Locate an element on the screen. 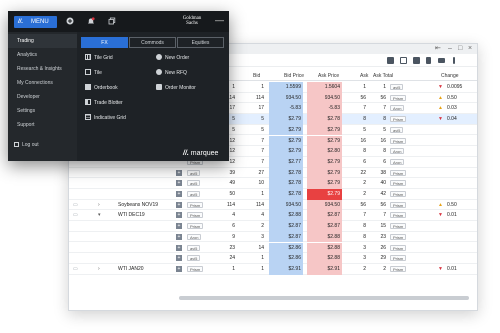 The image size is (500, 333). ask-price-cell: -5.83 is located at coordinates (334, 108).